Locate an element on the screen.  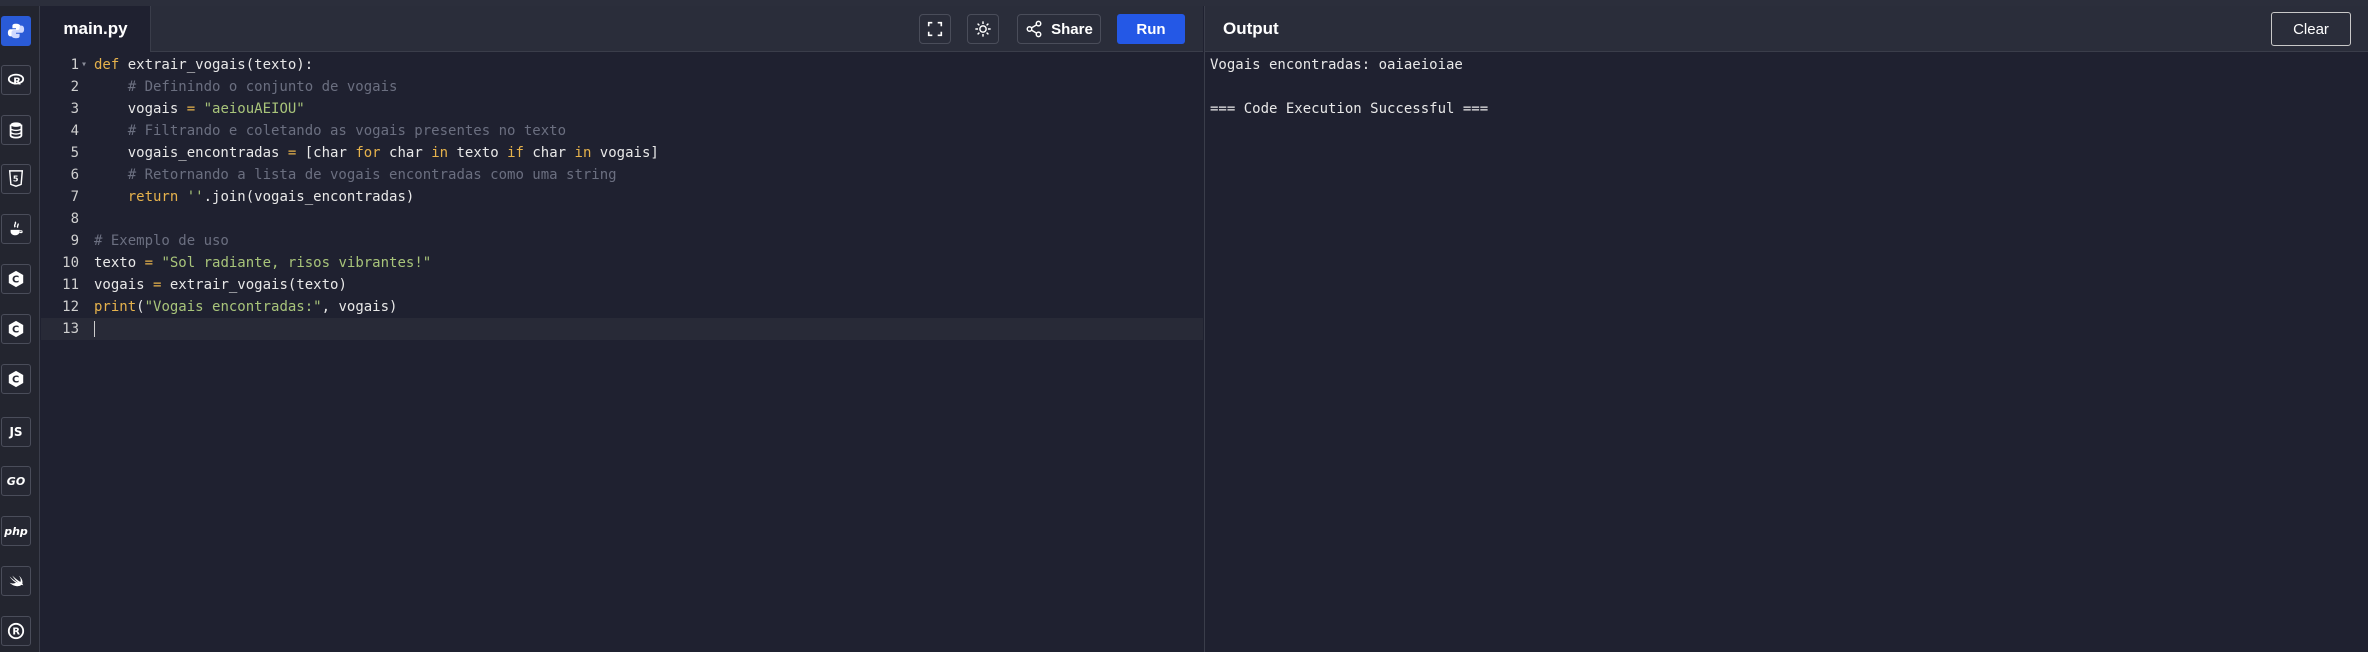
code-token: '' is located at coordinates (195, 197).